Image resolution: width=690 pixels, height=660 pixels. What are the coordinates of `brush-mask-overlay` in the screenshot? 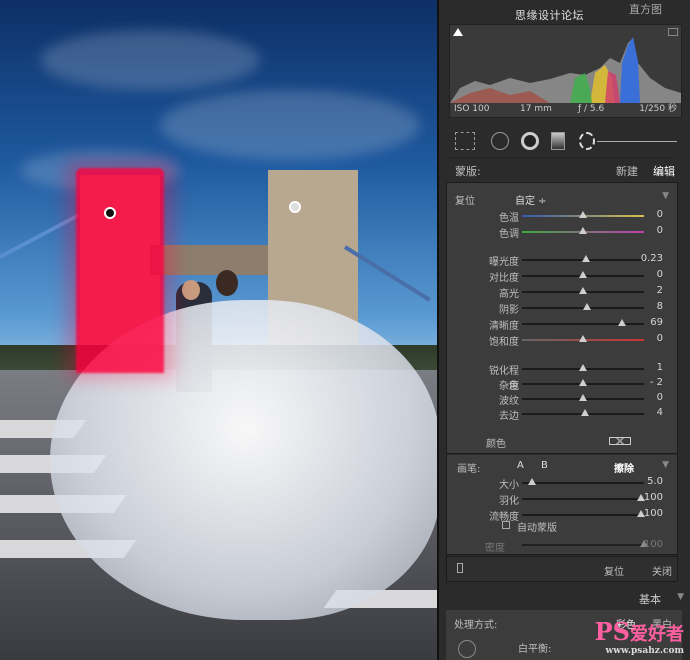 It's located at (120, 270).